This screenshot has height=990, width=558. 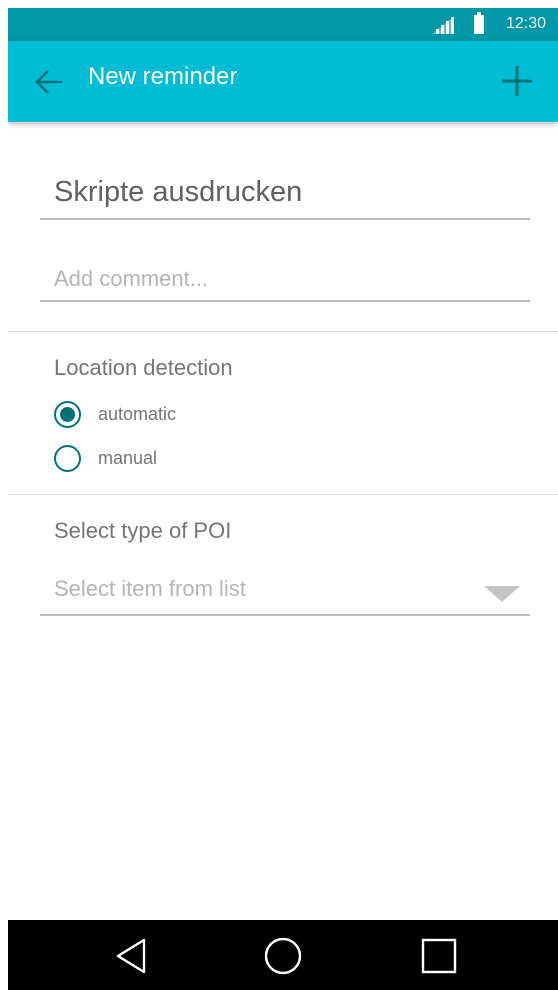 What do you see at coordinates (285, 280) in the screenshot?
I see `comment-input` at bounding box center [285, 280].